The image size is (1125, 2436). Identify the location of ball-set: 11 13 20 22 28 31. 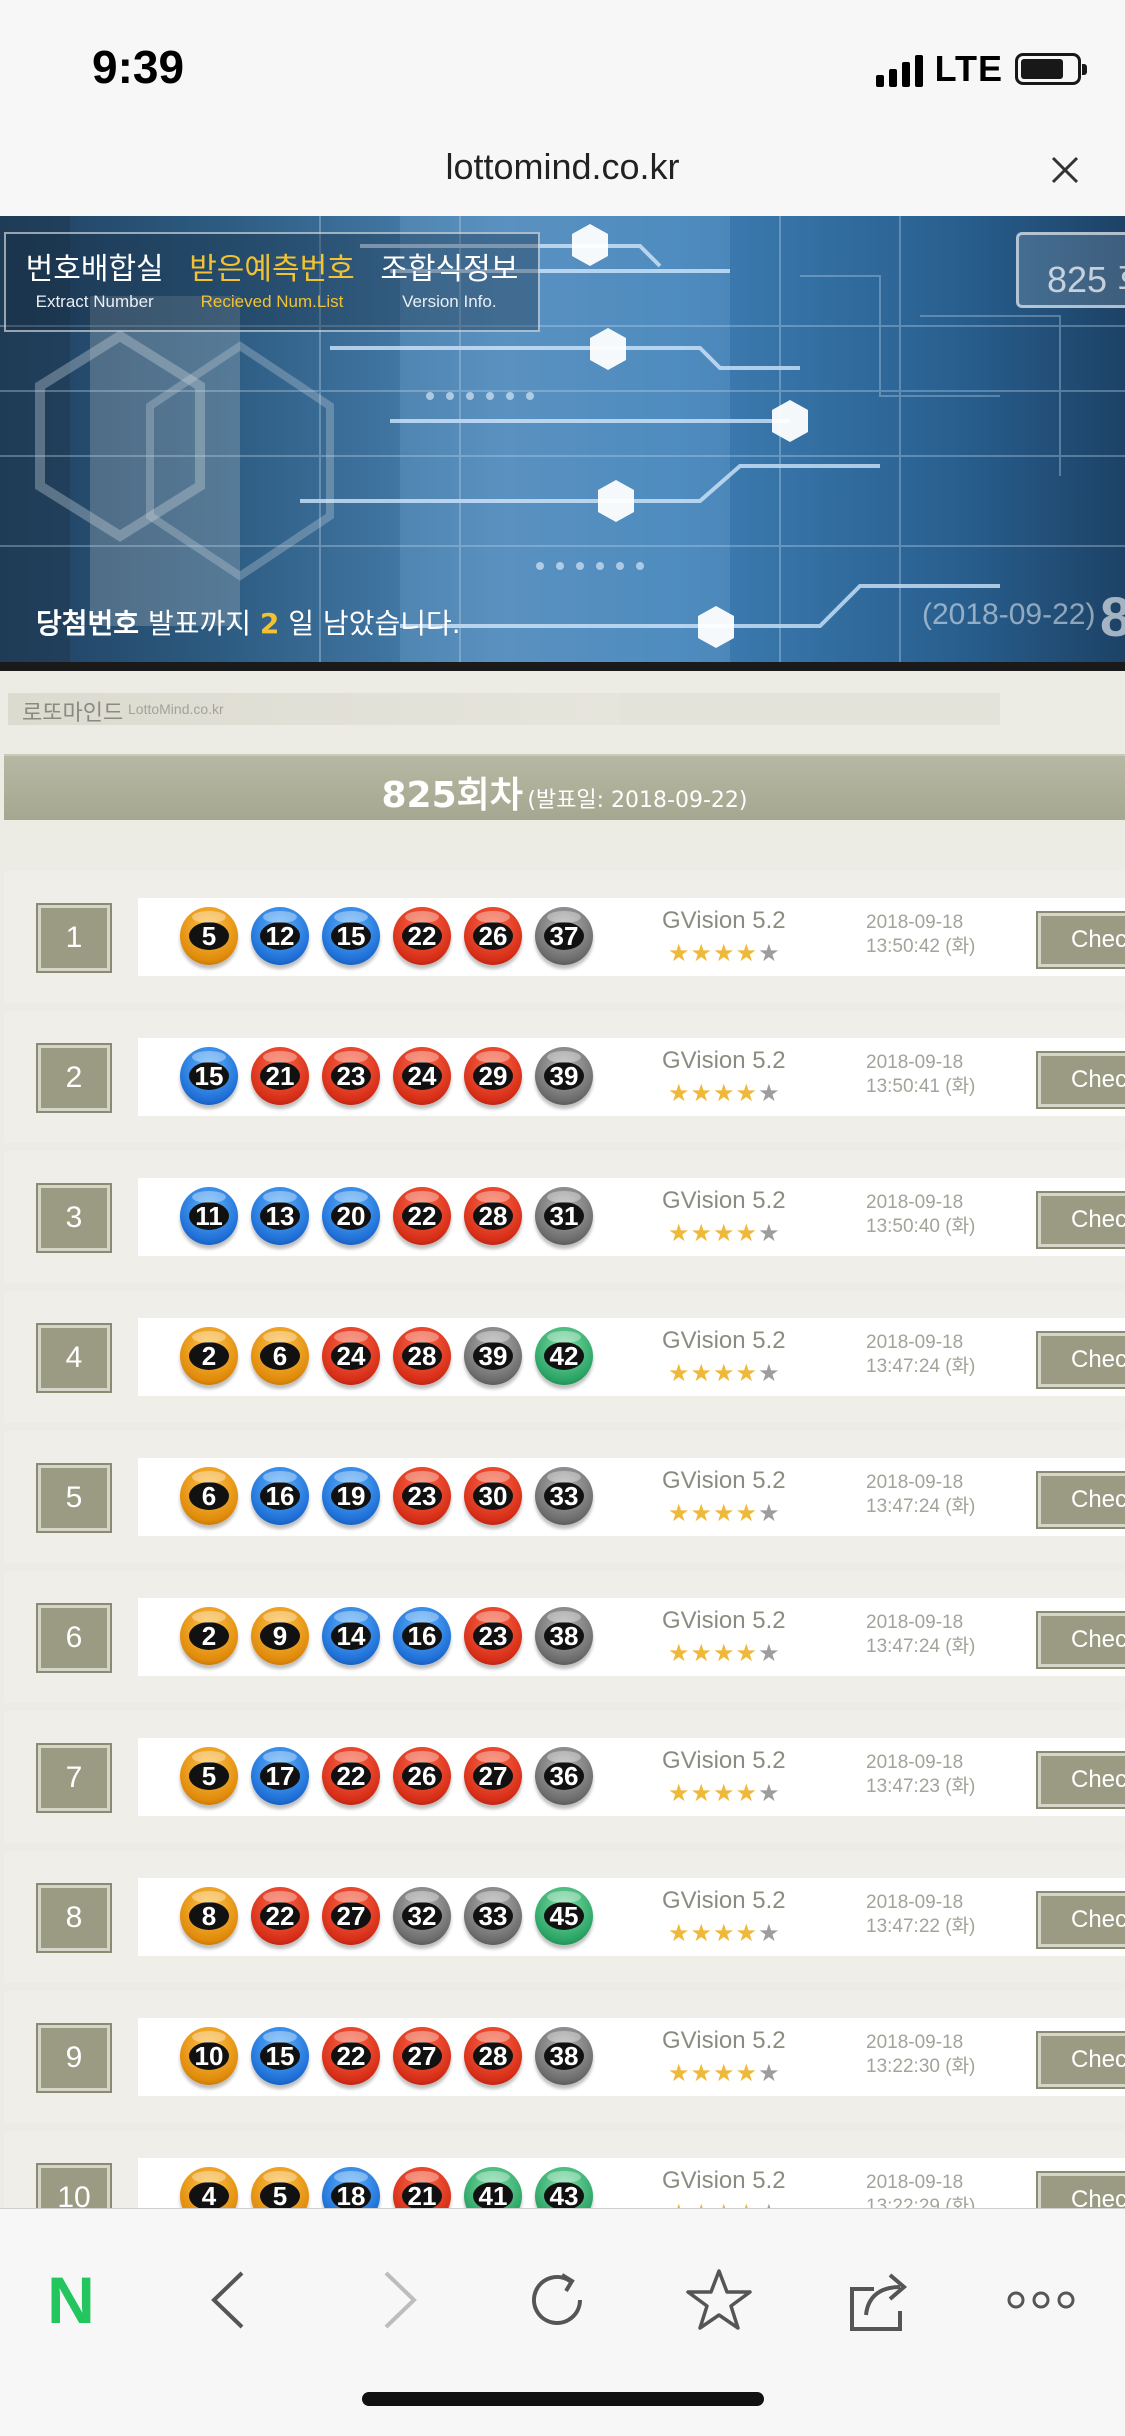
(386, 1216).